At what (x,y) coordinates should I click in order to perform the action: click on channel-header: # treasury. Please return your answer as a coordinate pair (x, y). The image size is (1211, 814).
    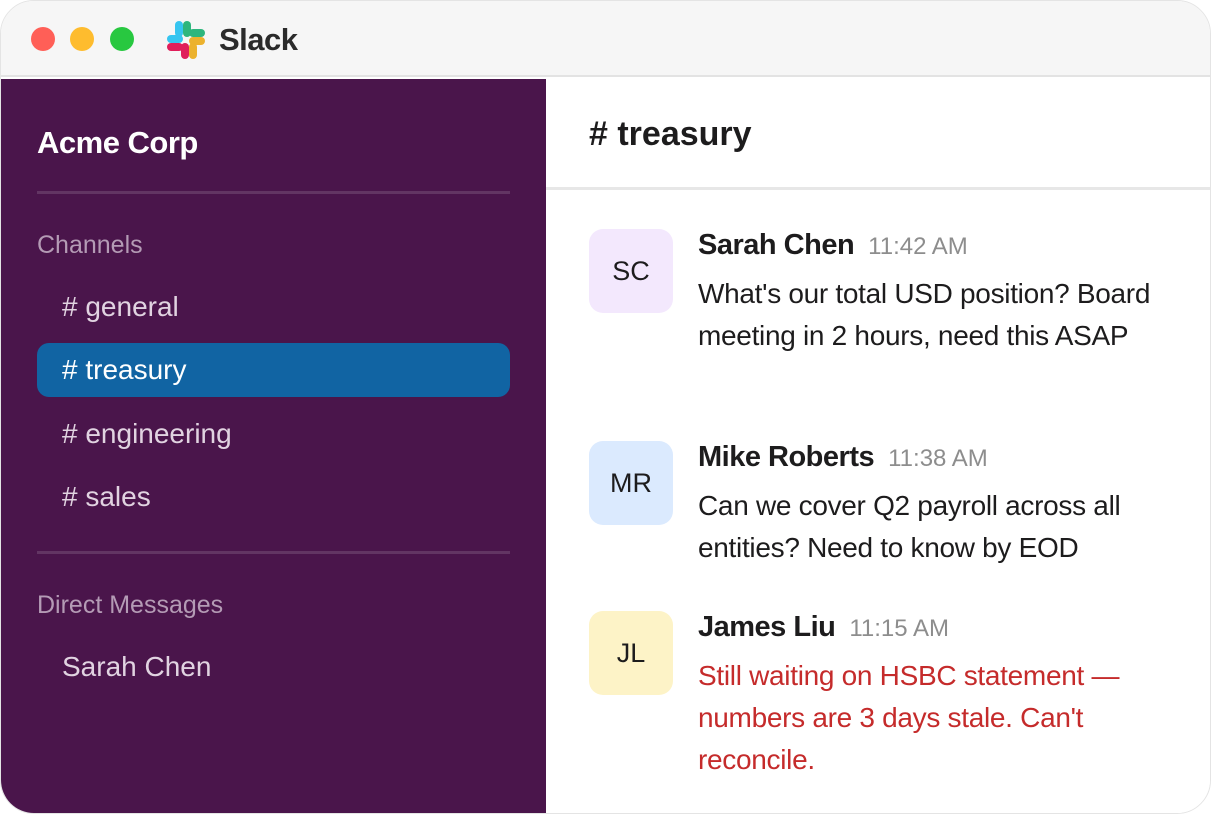
    Looking at the image, I should click on (878, 134).